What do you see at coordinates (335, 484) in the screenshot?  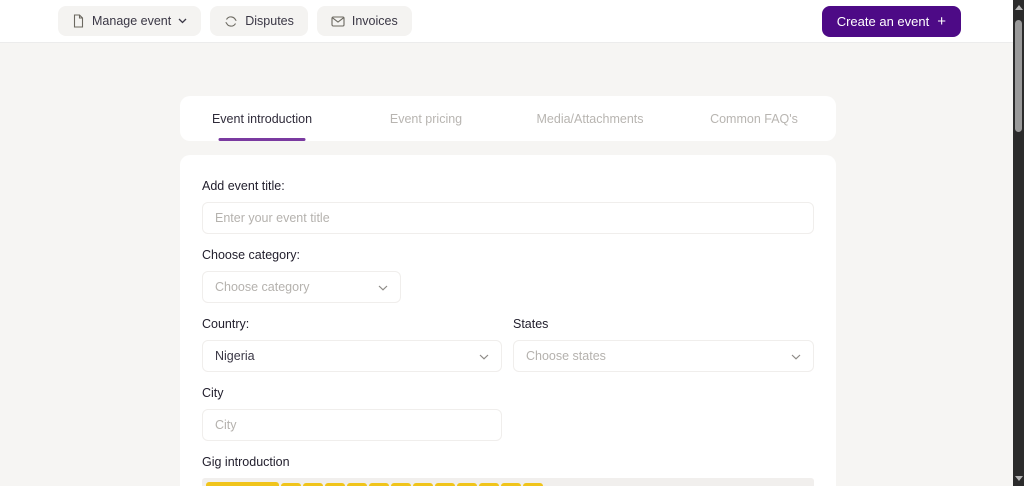 I see `bullet-list-button` at bounding box center [335, 484].